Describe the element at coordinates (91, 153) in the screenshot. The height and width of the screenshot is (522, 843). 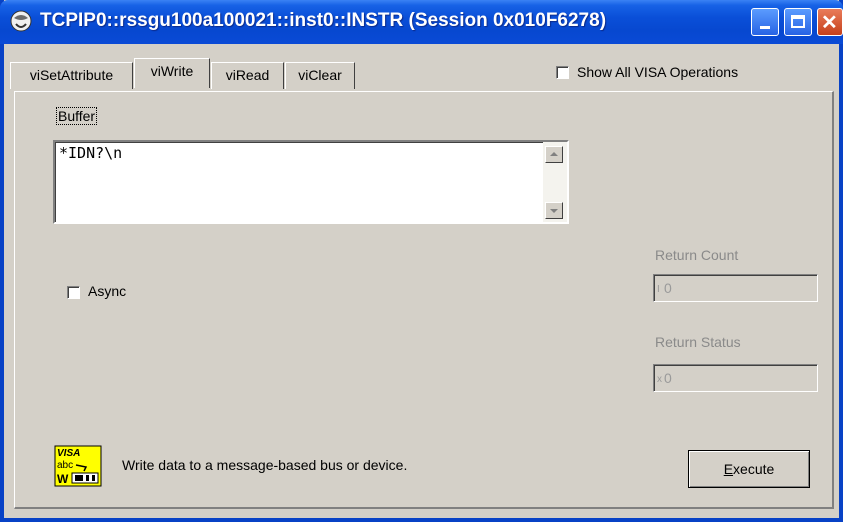
I see `buffer-value: *IDN?\n` at that location.